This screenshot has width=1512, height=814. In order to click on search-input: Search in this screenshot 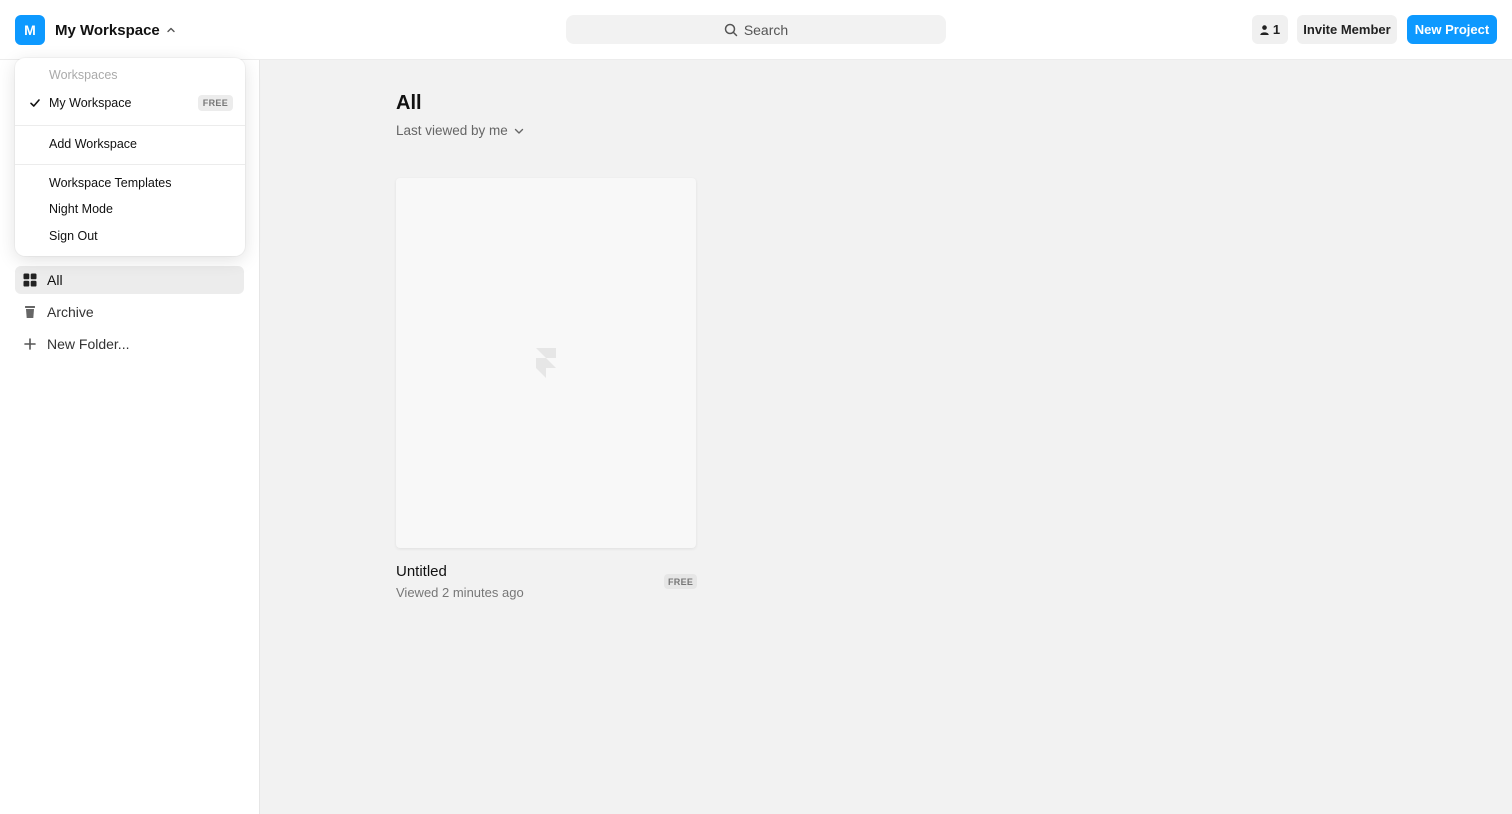, I will do `click(756, 29)`.